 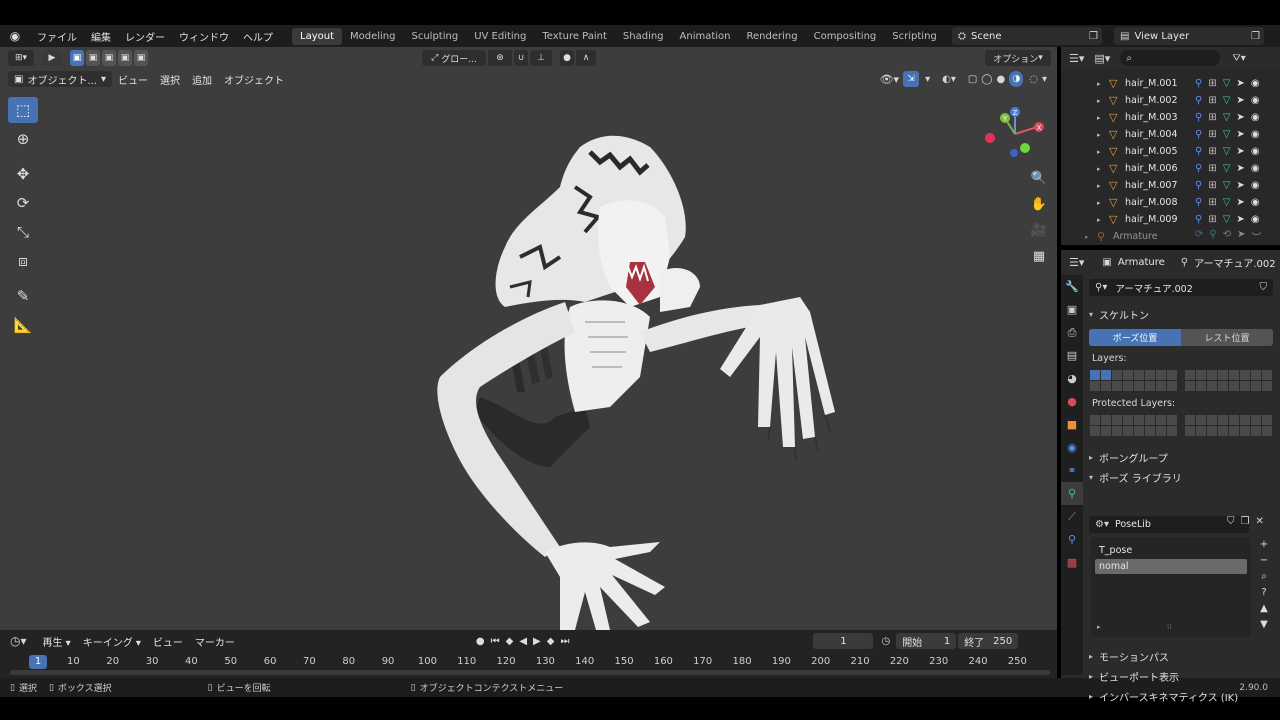 I want to click on copy-view-layer-icon: ❐, so click(x=1255, y=36).